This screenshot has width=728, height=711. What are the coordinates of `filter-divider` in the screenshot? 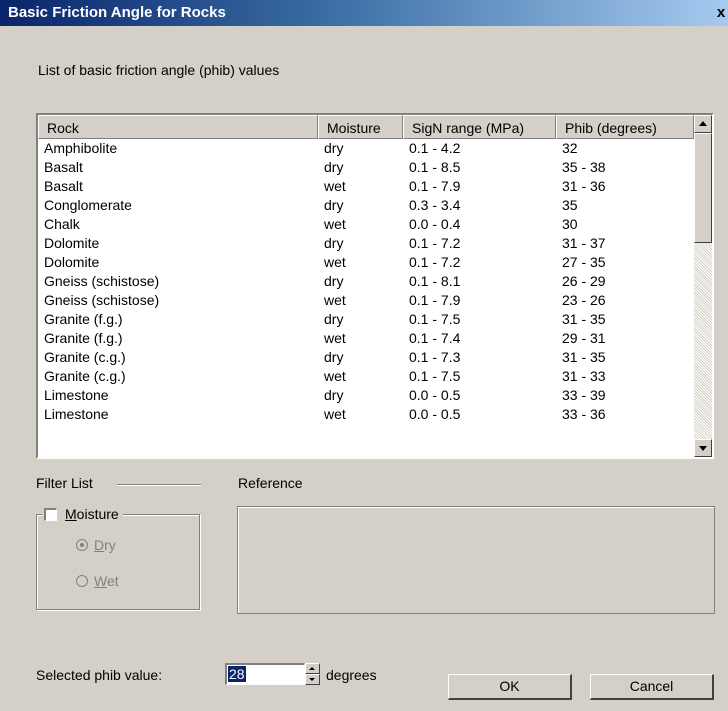 It's located at (159, 485).